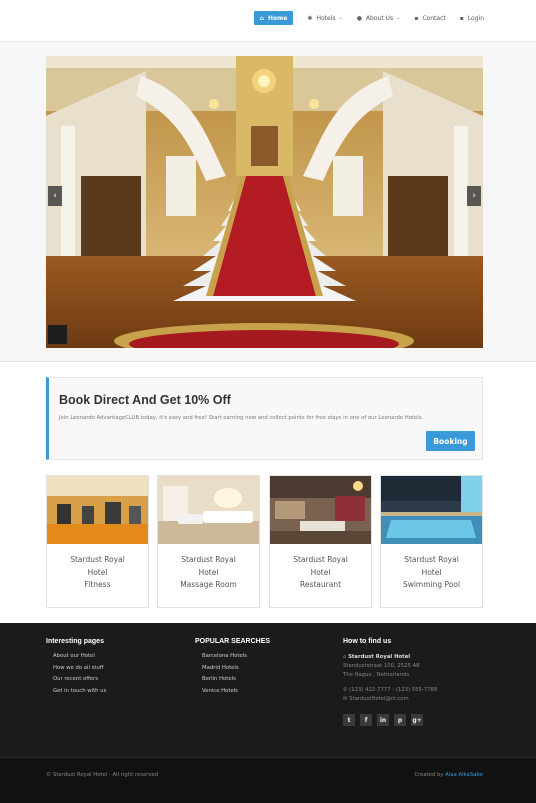  Describe the element at coordinates (208, 584) in the screenshot. I see `card-caption-line: Massage Room` at that location.